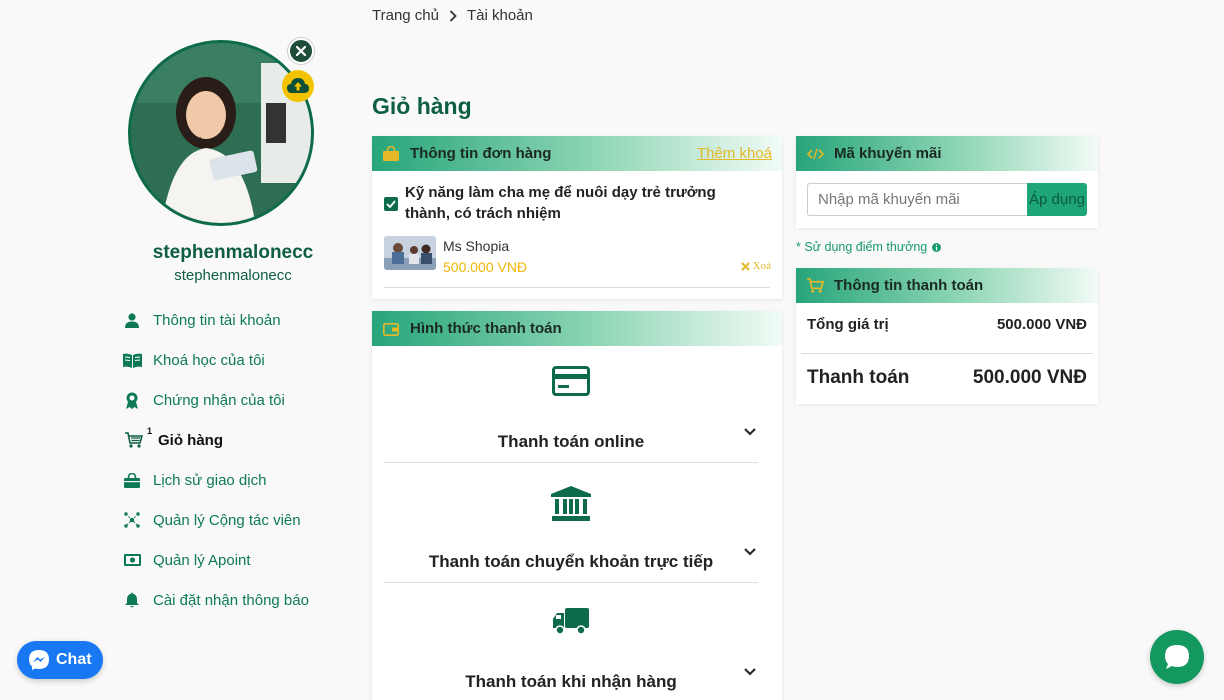 The height and width of the screenshot is (700, 1224). What do you see at coordinates (1057, 199) in the screenshot?
I see `apply-promo-button: Áp dụng` at bounding box center [1057, 199].